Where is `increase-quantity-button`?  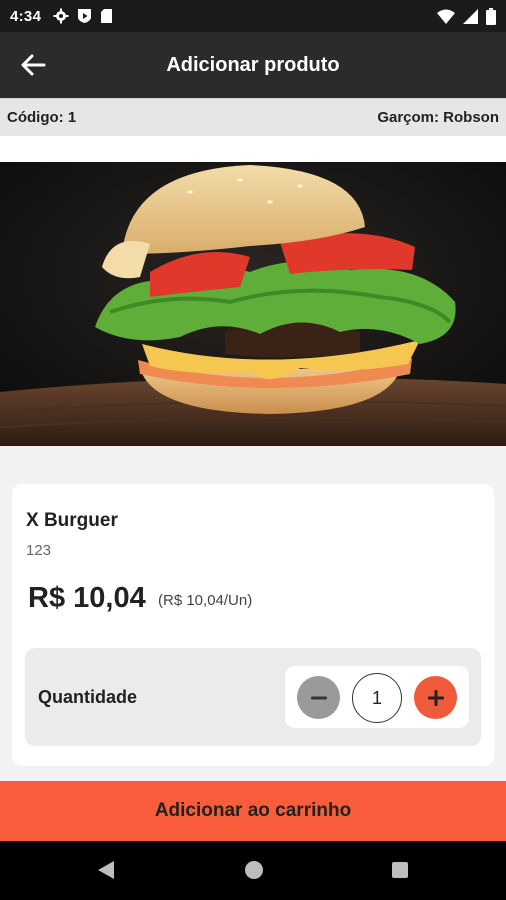
increase-quantity-button is located at coordinates (435, 697).